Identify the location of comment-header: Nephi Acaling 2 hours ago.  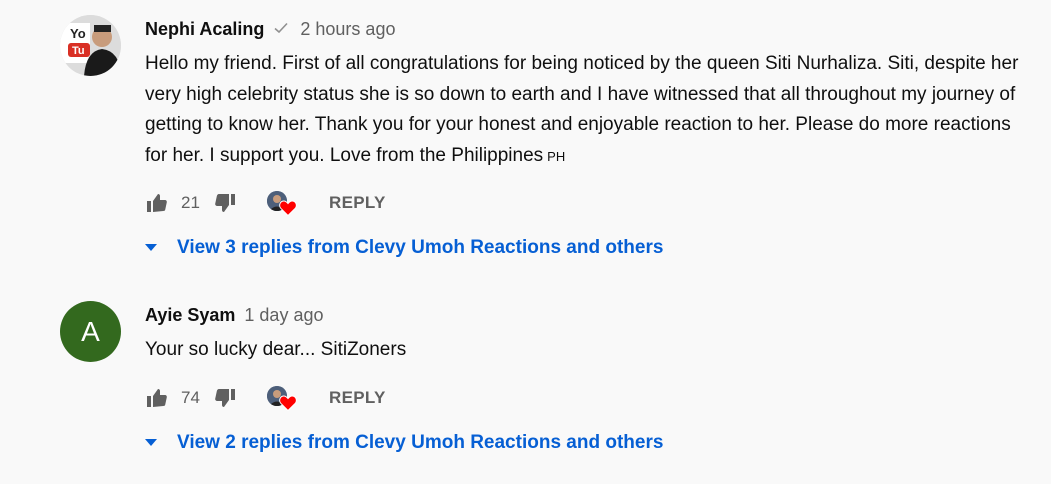
(270, 29).